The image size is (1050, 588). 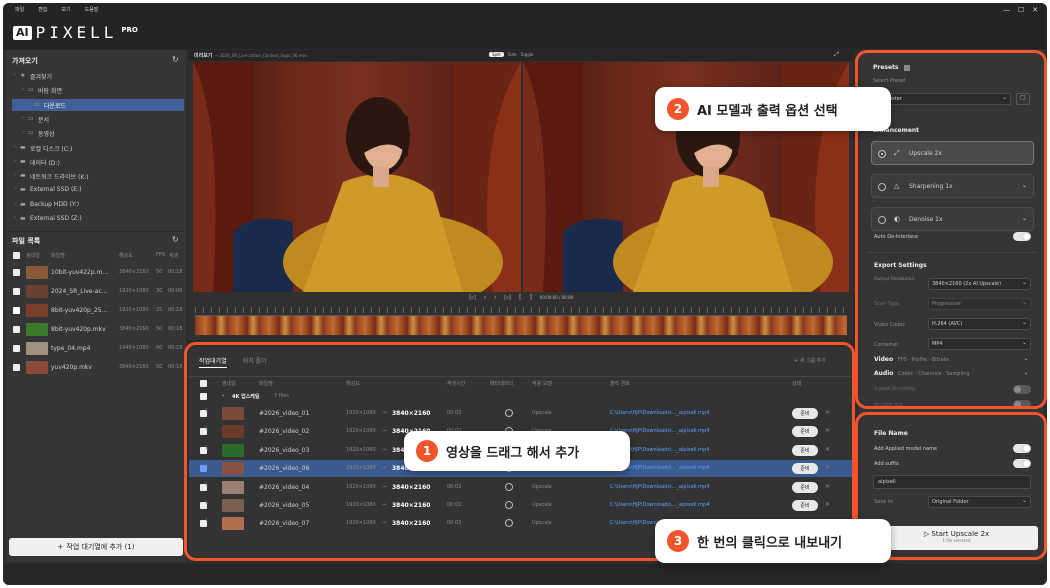 What do you see at coordinates (954, 359) in the screenshot?
I see `video-section: Video FPS · Profile · Bitrate ⌄` at bounding box center [954, 359].